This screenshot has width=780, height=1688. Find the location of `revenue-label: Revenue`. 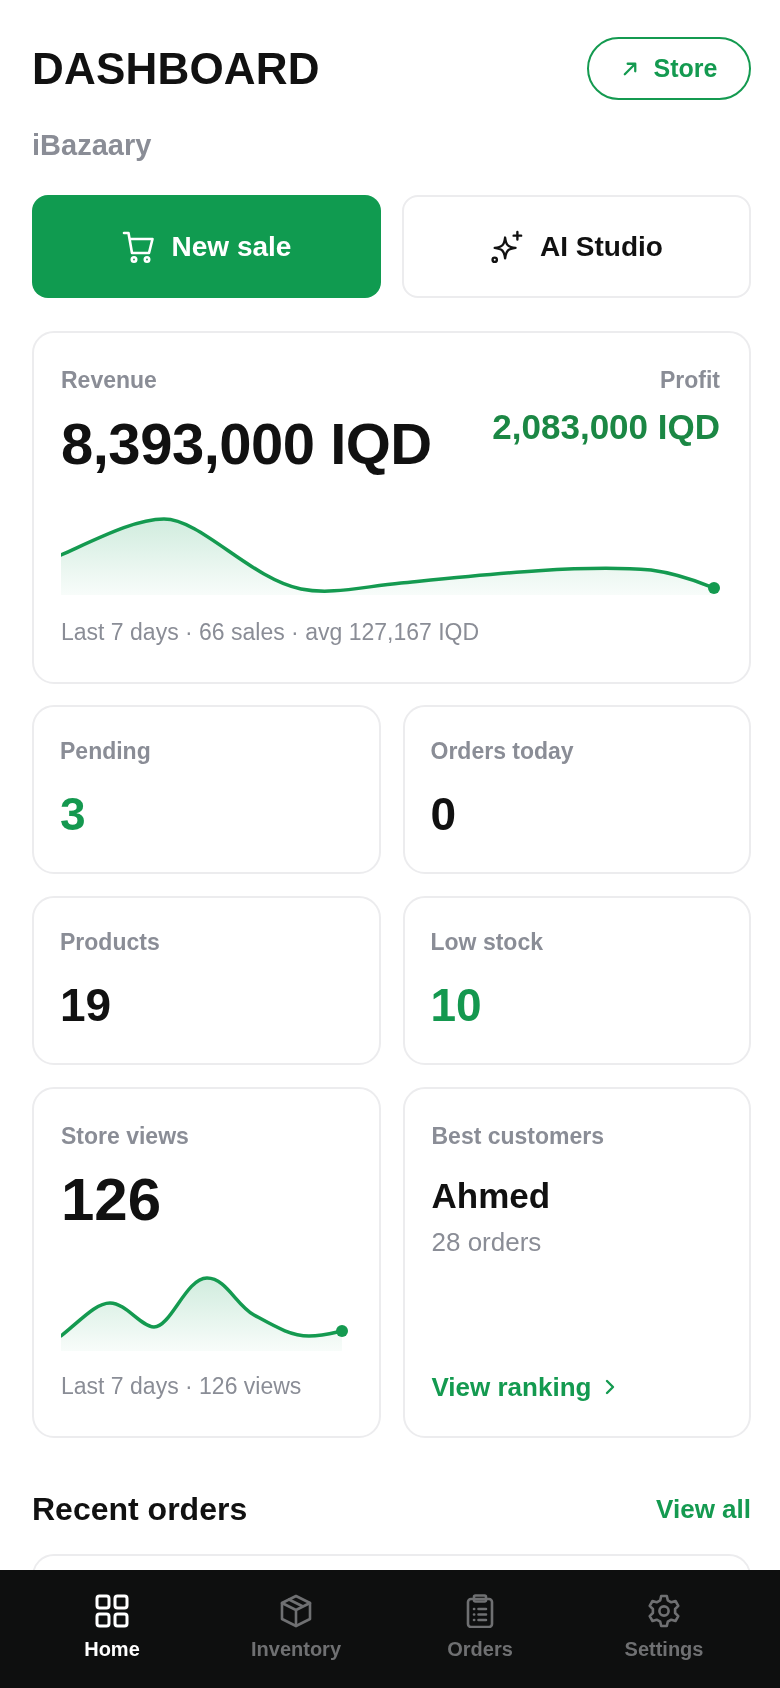

revenue-label: Revenue is located at coordinates (109, 380).